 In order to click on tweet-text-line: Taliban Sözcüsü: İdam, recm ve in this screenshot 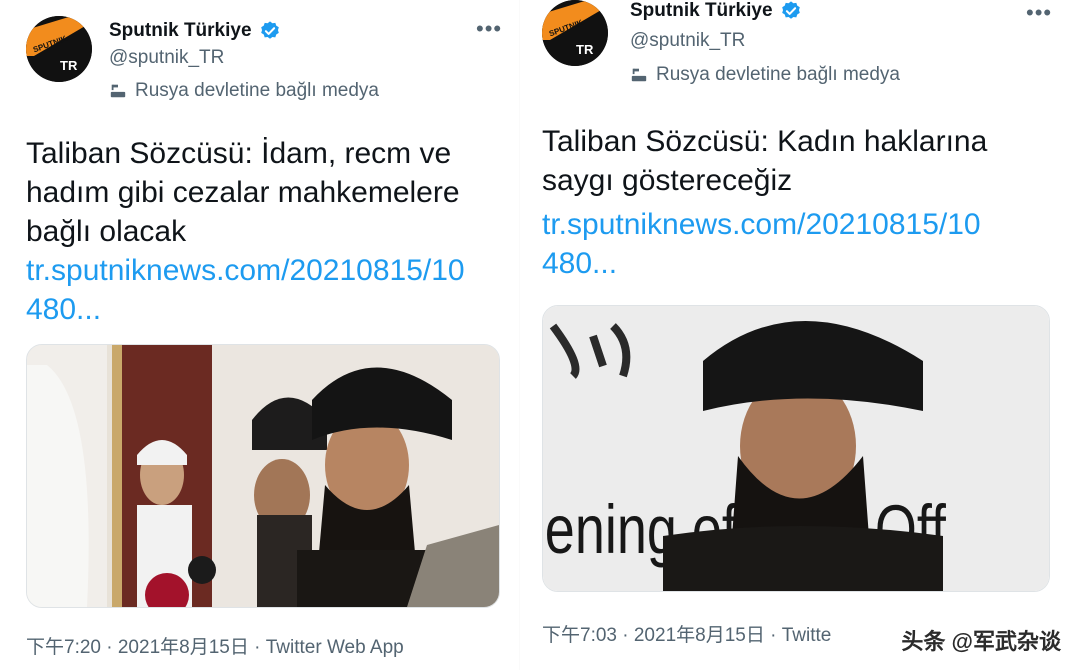, I will do `click(239, 153)`.